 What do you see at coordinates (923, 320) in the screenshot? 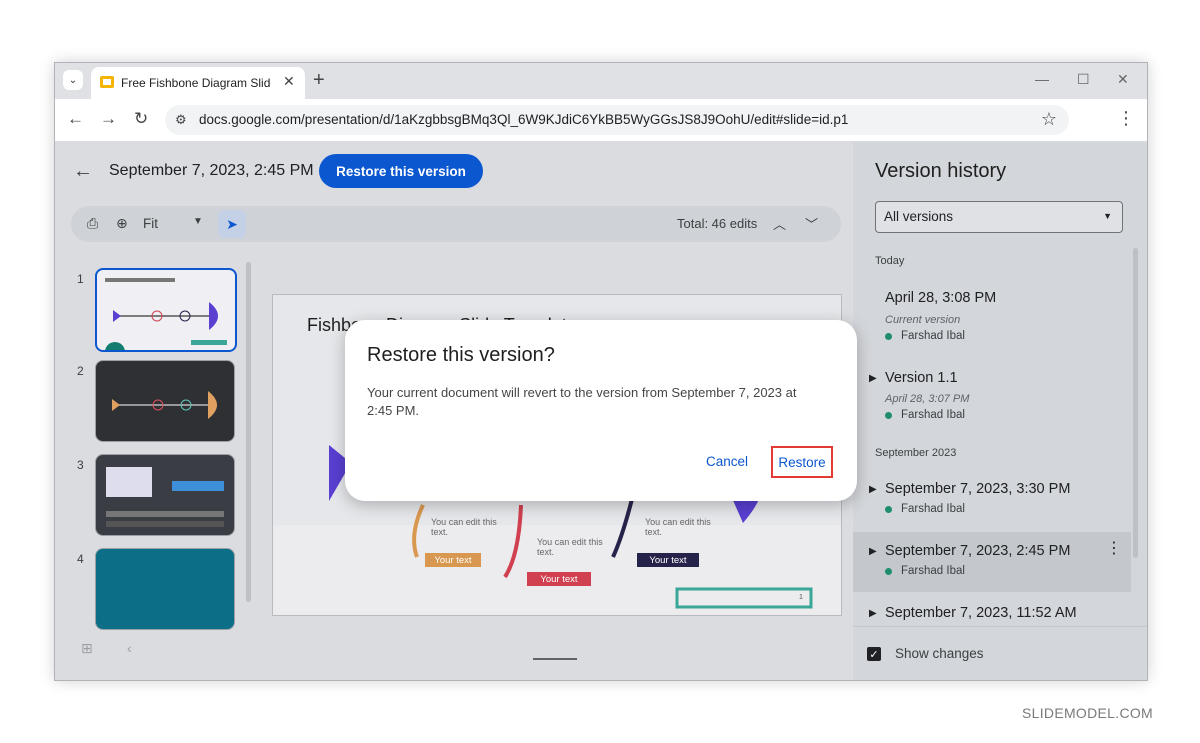
I see `version-entry-sub: Current version` at bounding box center [923, 320].